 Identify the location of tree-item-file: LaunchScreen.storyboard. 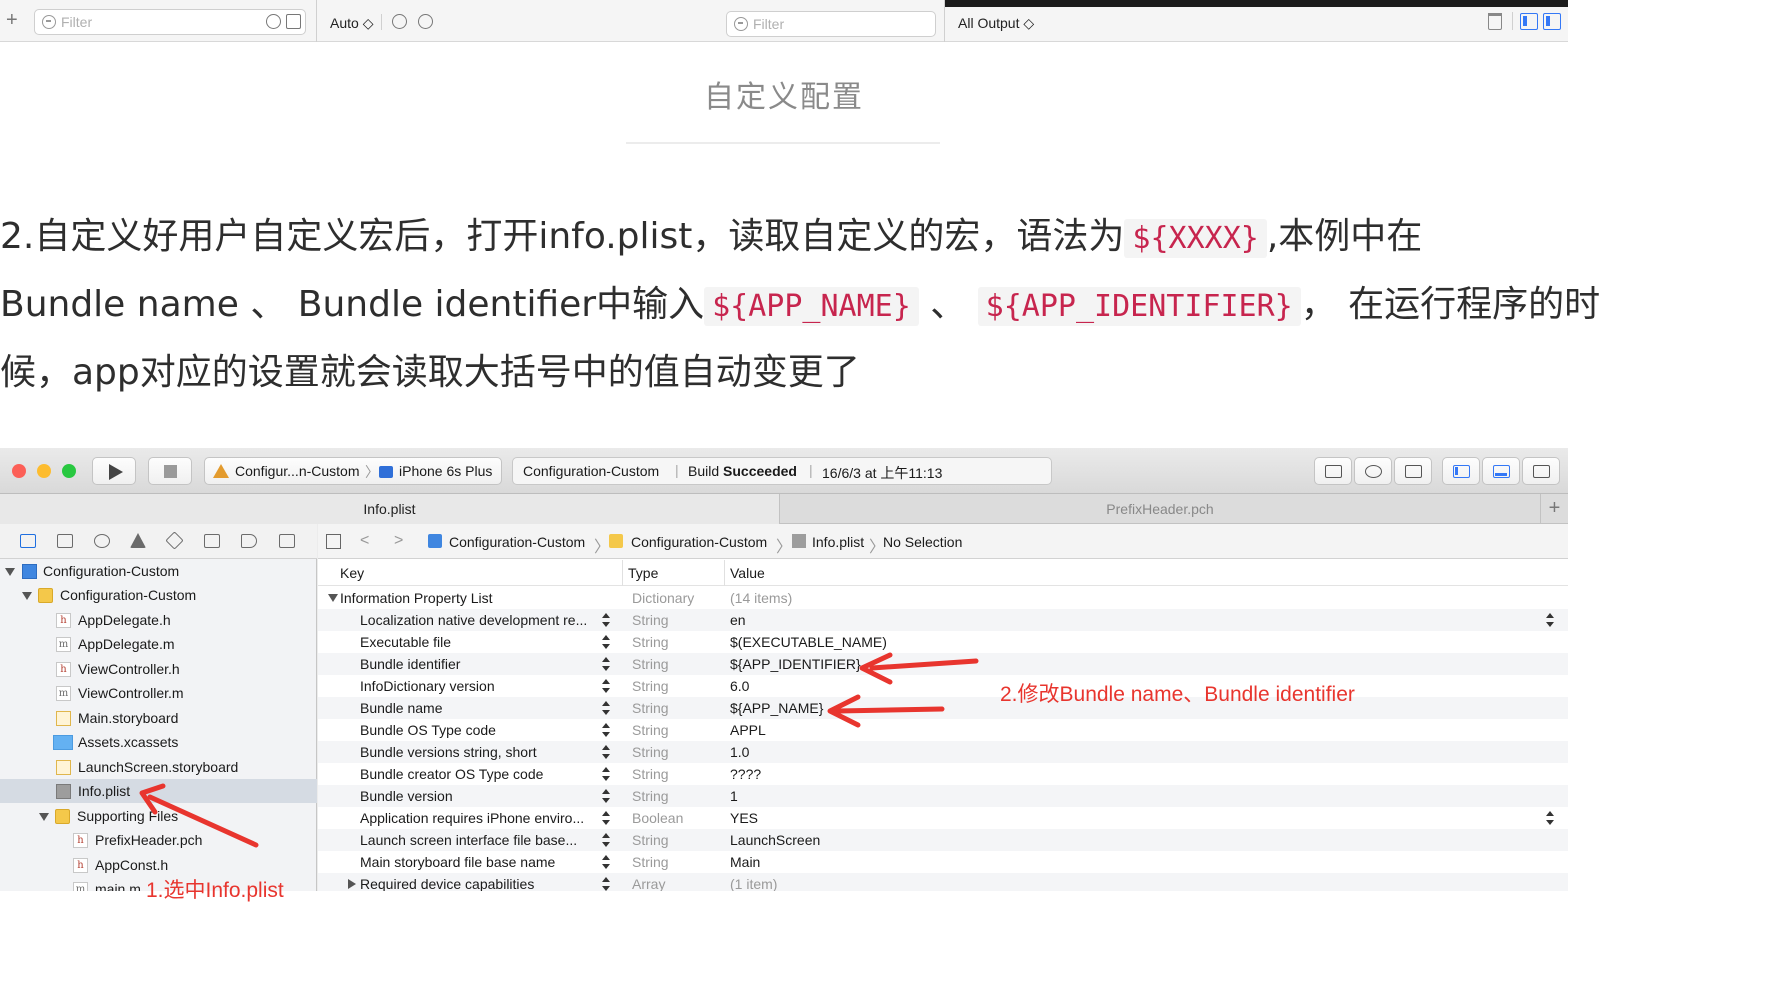
(158, 767).